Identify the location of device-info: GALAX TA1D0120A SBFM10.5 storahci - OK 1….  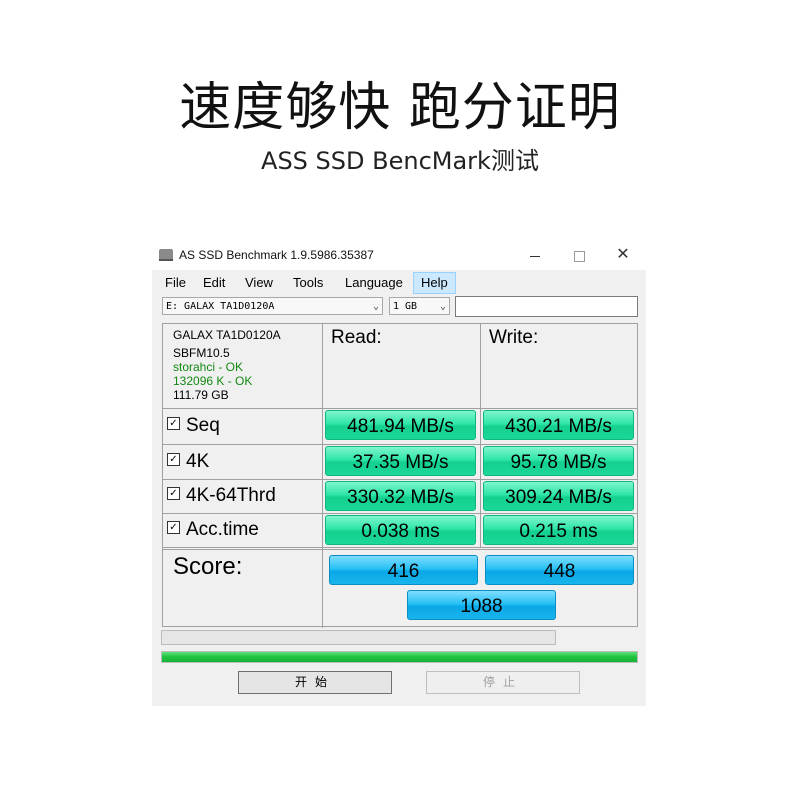
(227, 365).